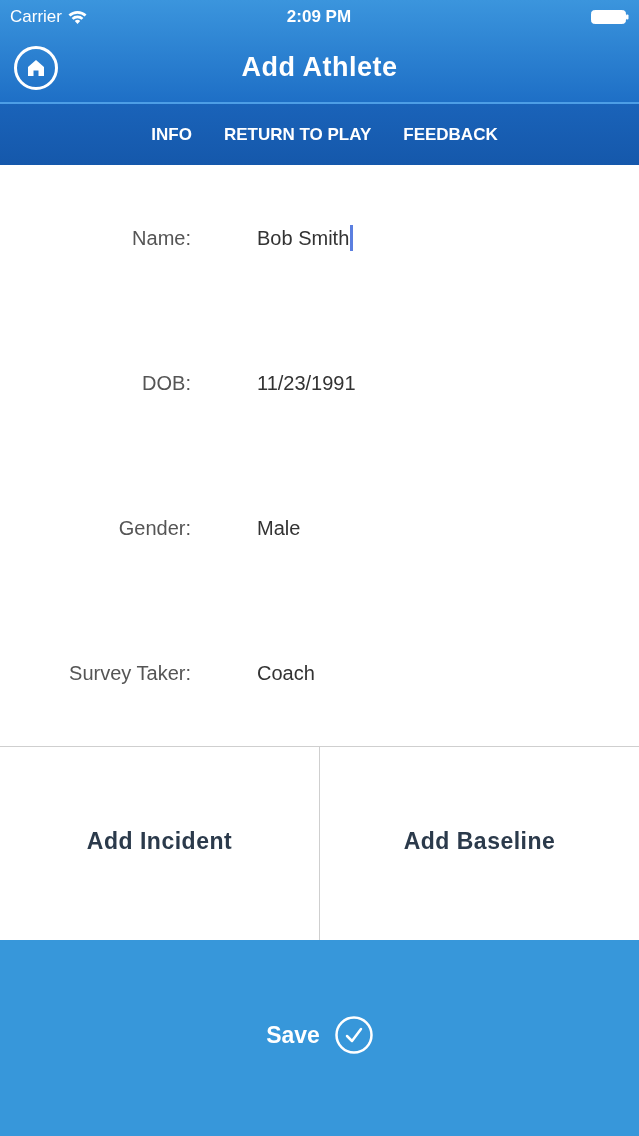 The width and height of the screenshot is (639, 1136). I want to click on field-label: Gender:, so click(154, 529).